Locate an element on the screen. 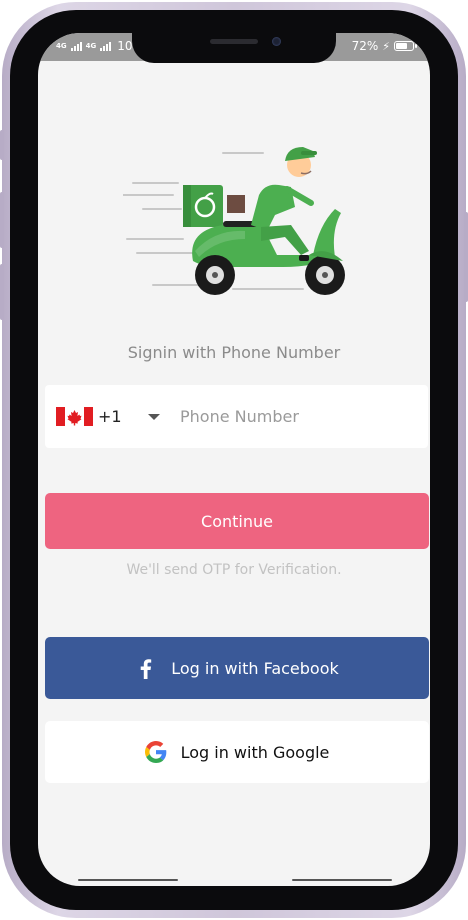  phone-bottom-edge is located at coordinates (235, 881).